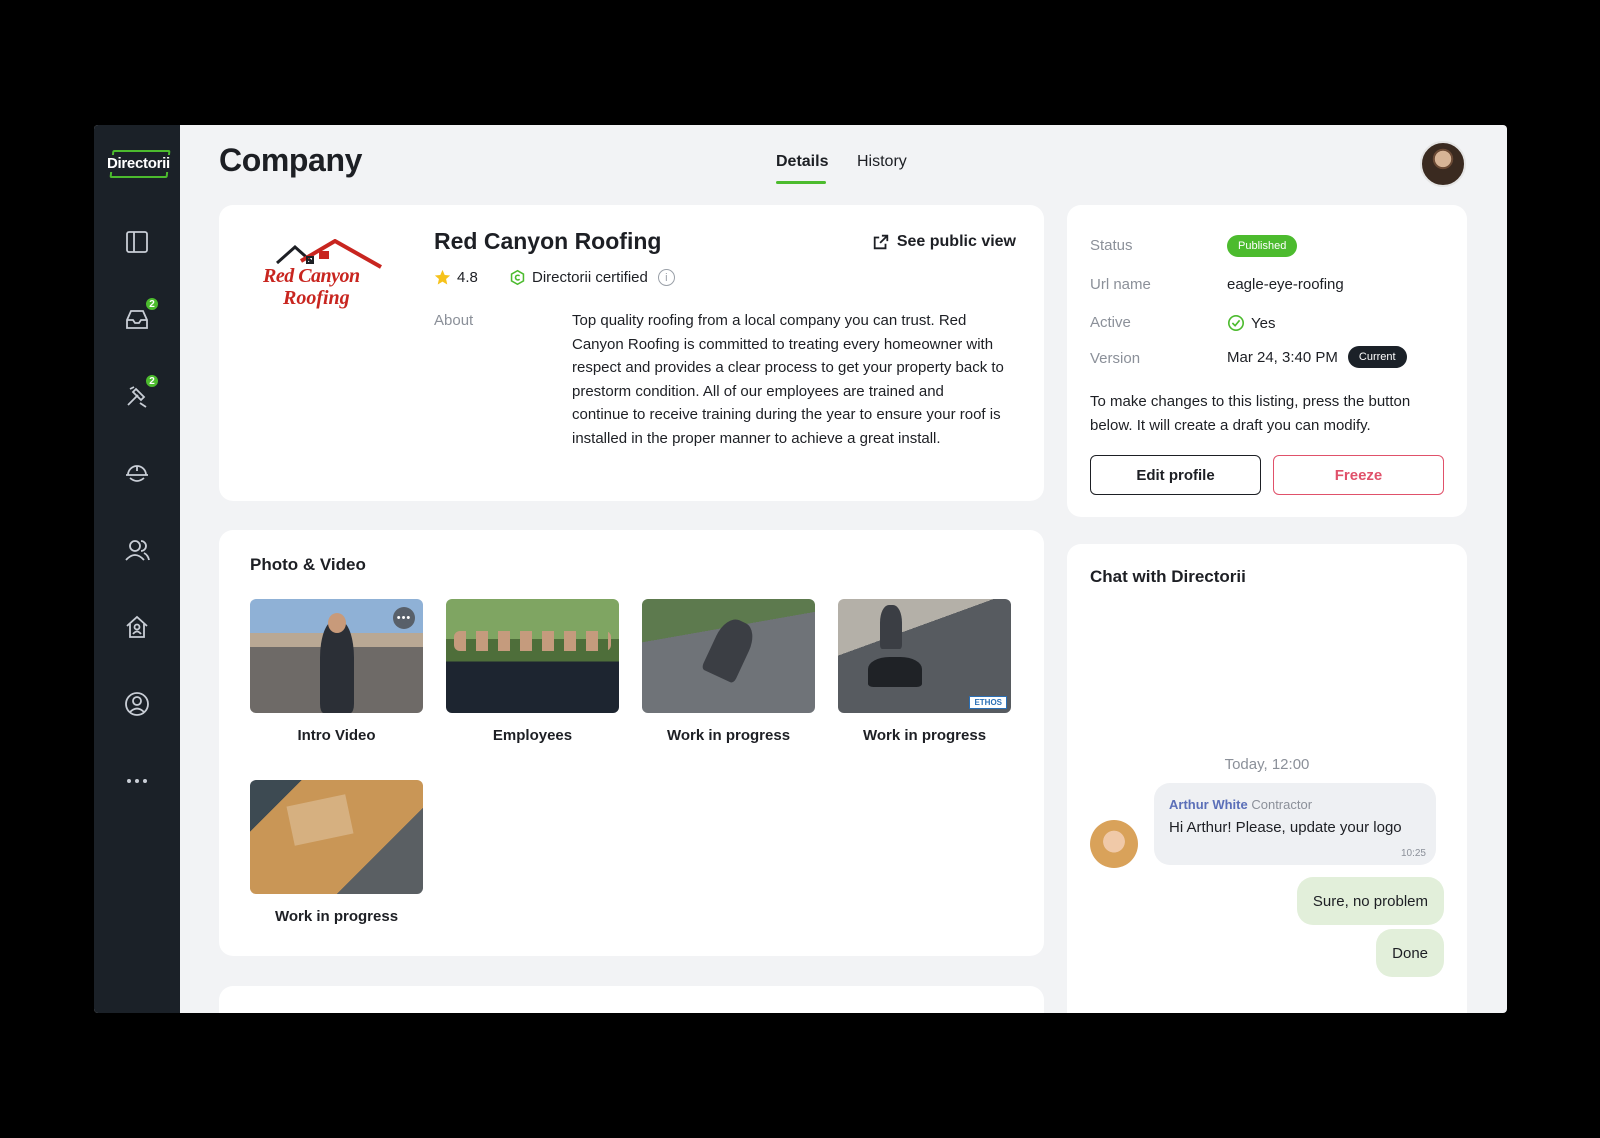 The height and width of the screenshot is (1138, 1600). What do you see at coordinates (337, 623) in the screenshot?
I see `person-head` at bounding box center [337, 623].